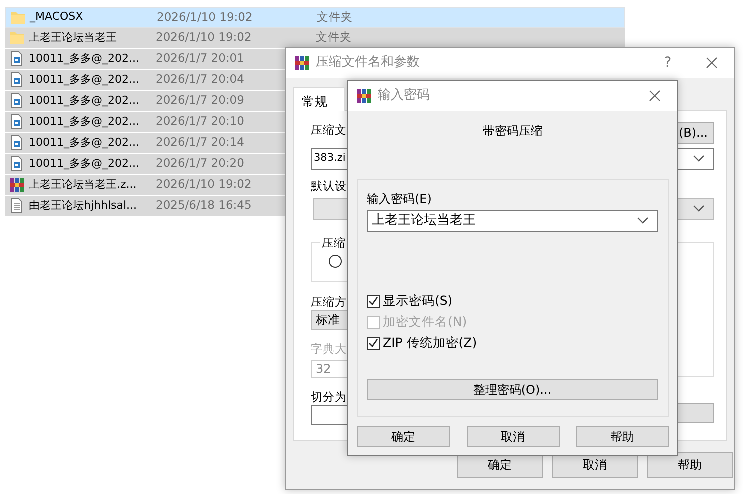  I want to click on file-name: _MACOSX, so click(57, 17).